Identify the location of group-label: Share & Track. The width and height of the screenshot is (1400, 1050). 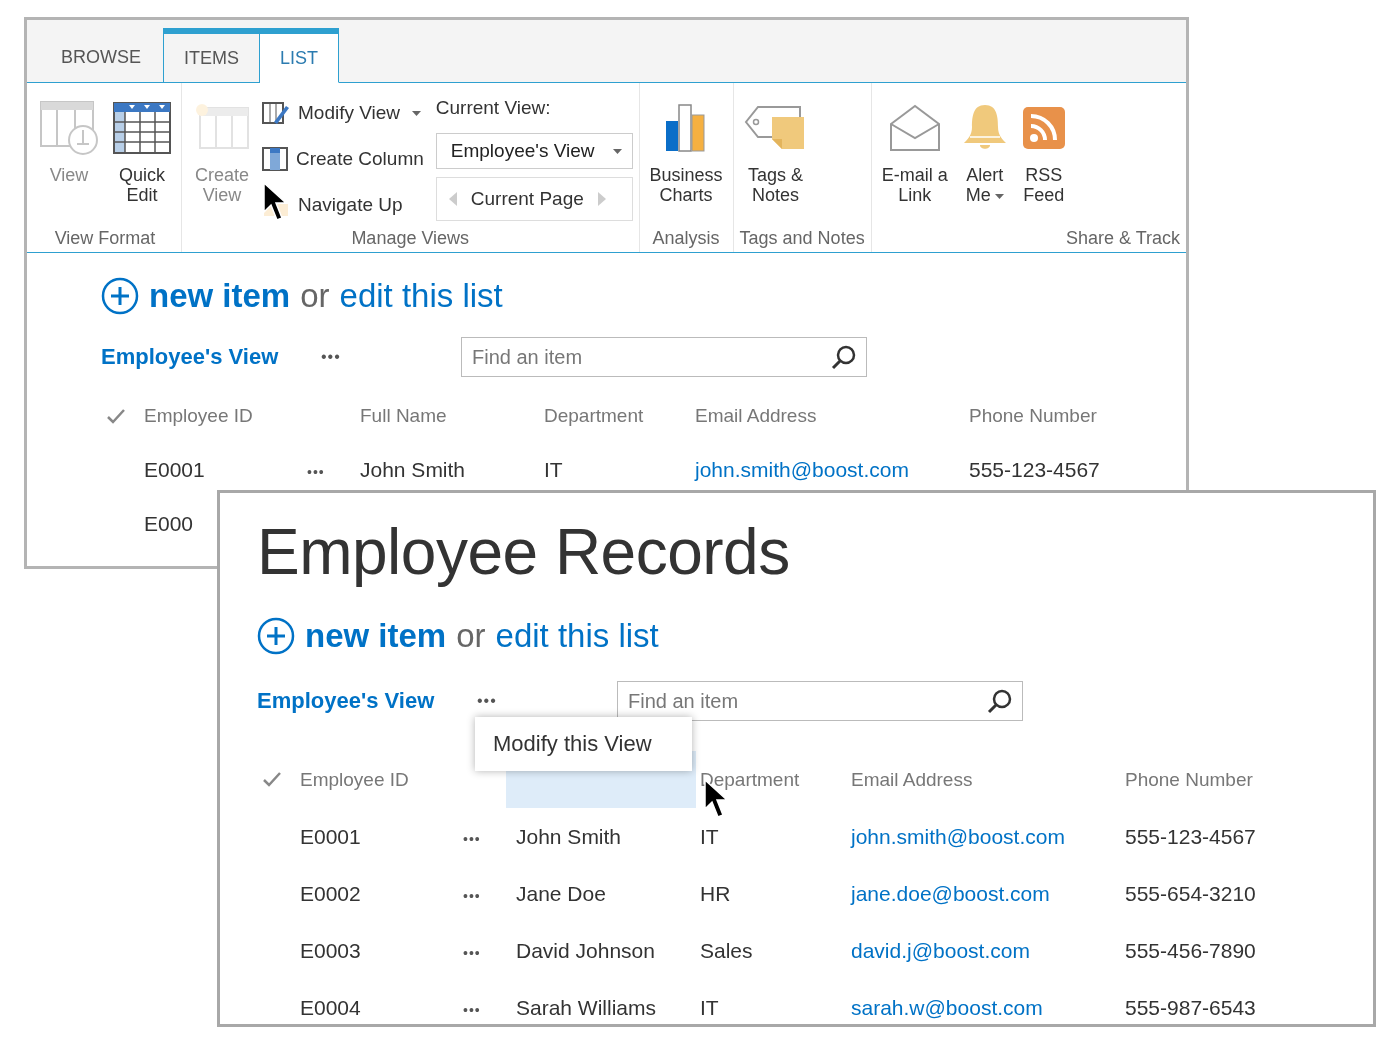
(1122, 239).